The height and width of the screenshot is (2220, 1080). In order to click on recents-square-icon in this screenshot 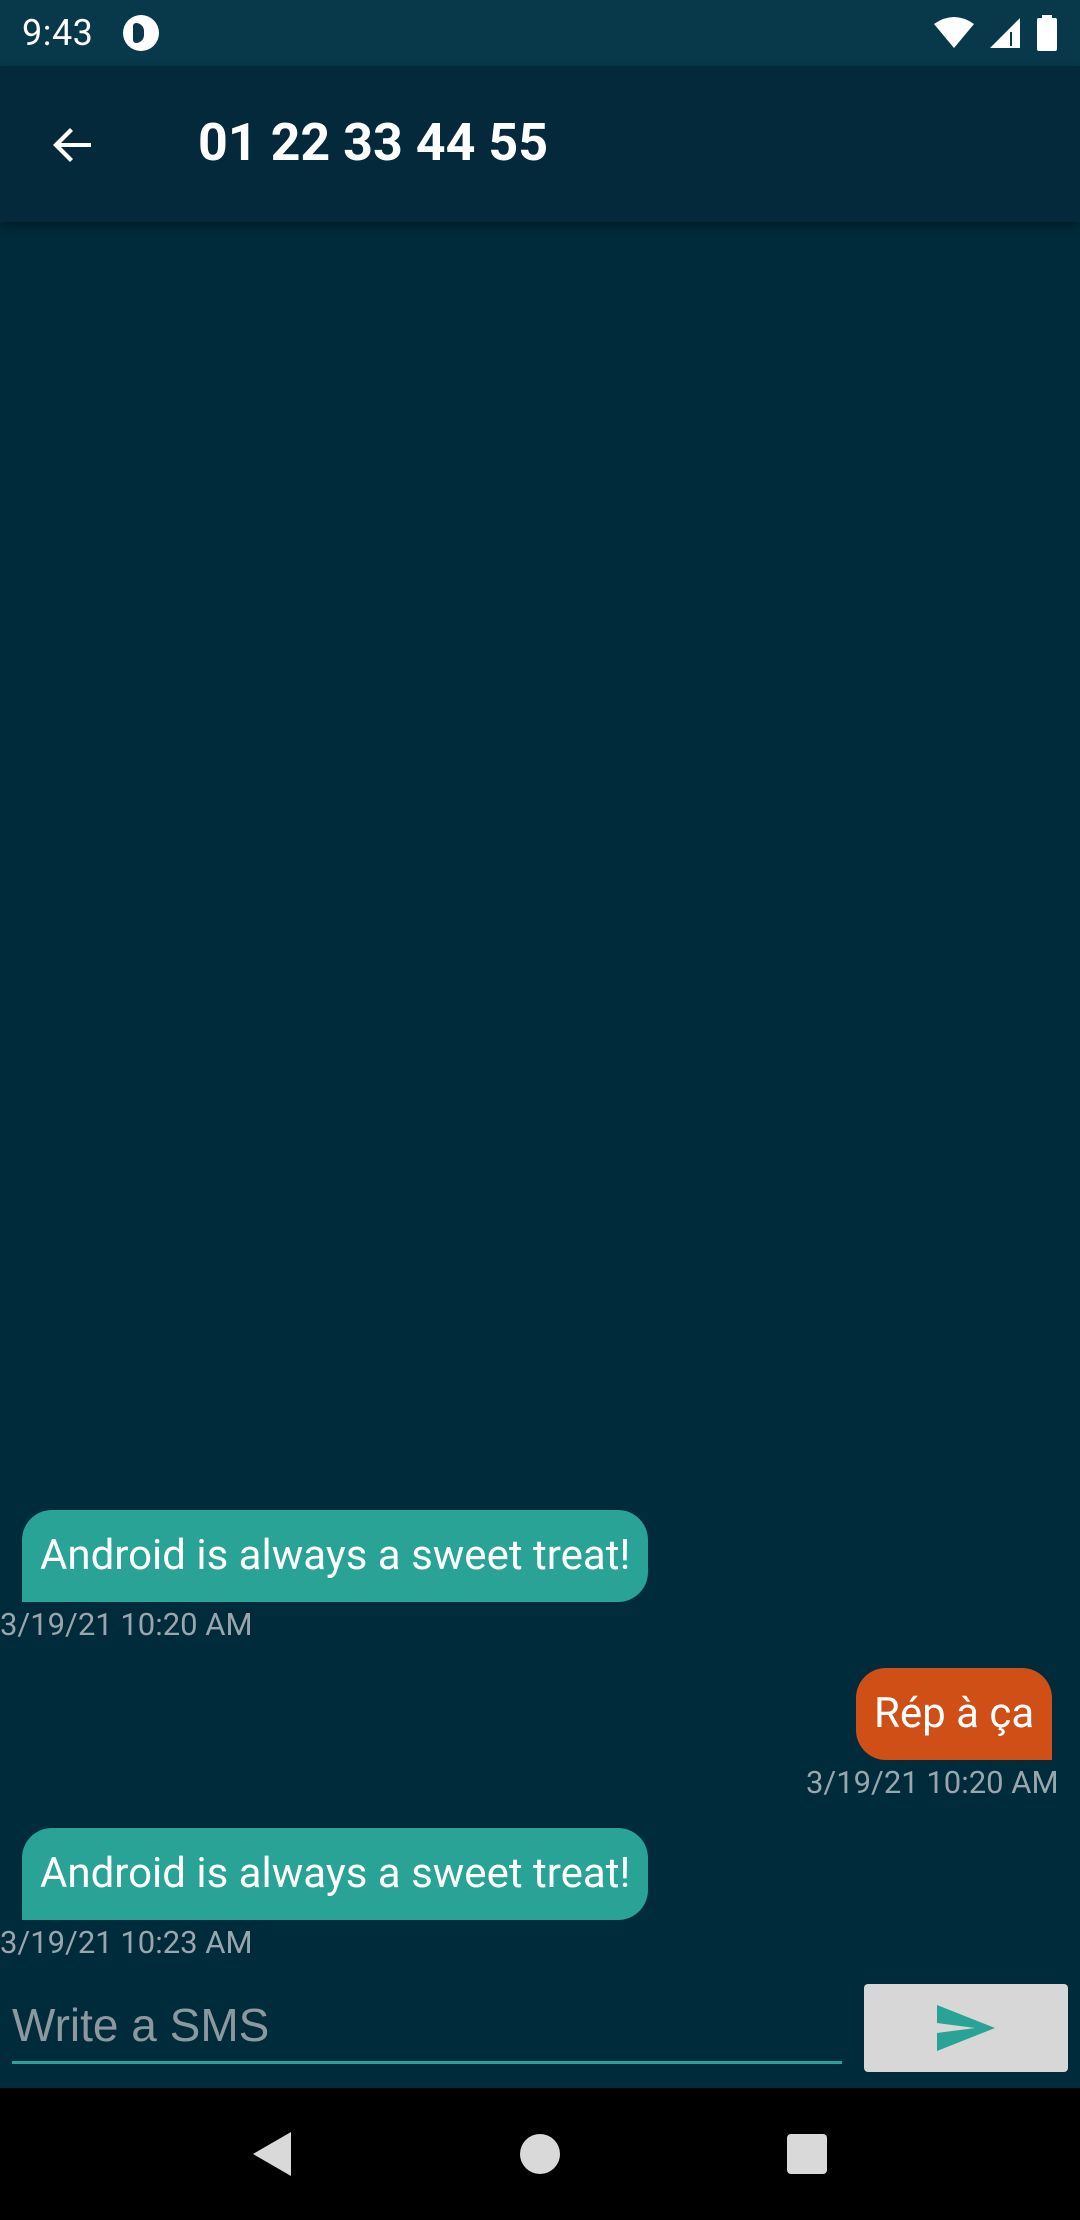, I will do `click(806, 2154)`.